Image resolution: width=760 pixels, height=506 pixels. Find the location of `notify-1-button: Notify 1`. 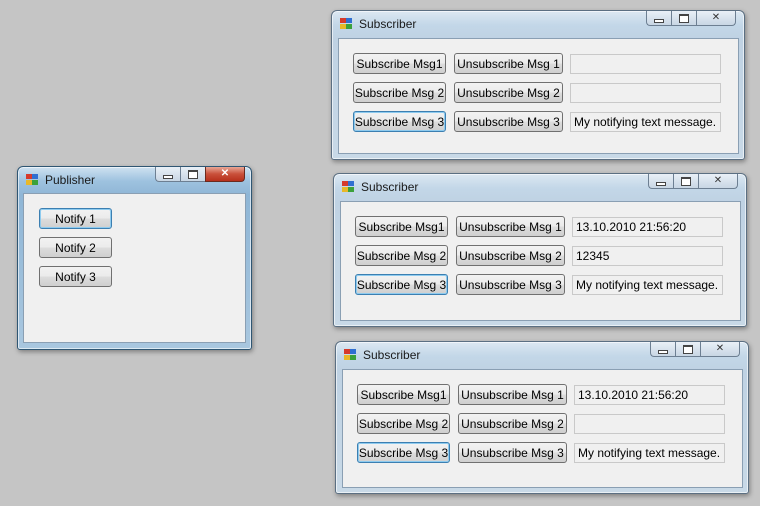

notify-1-button: Notify 1 is located at coordinates (75, 218).